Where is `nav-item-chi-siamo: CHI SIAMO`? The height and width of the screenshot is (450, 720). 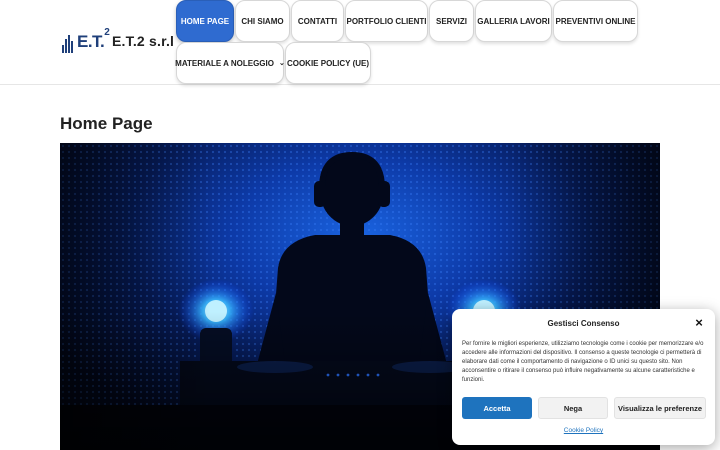
nav-item-chi-siamo: CHI SIAMO is located at coordinates (262, 21).